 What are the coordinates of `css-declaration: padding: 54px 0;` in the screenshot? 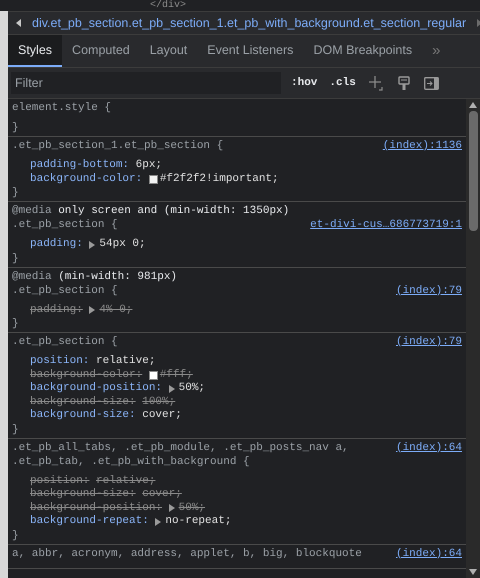 It's located at (246, 245).